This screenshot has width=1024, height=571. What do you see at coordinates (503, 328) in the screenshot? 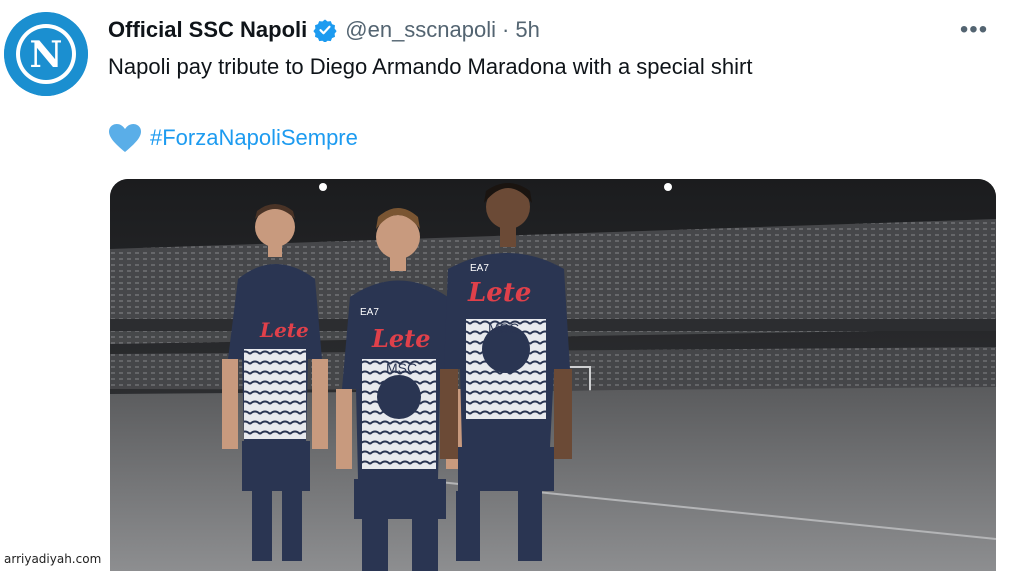
I see `player-right-shirt-text: MSC` at bounding box center [503, 328].